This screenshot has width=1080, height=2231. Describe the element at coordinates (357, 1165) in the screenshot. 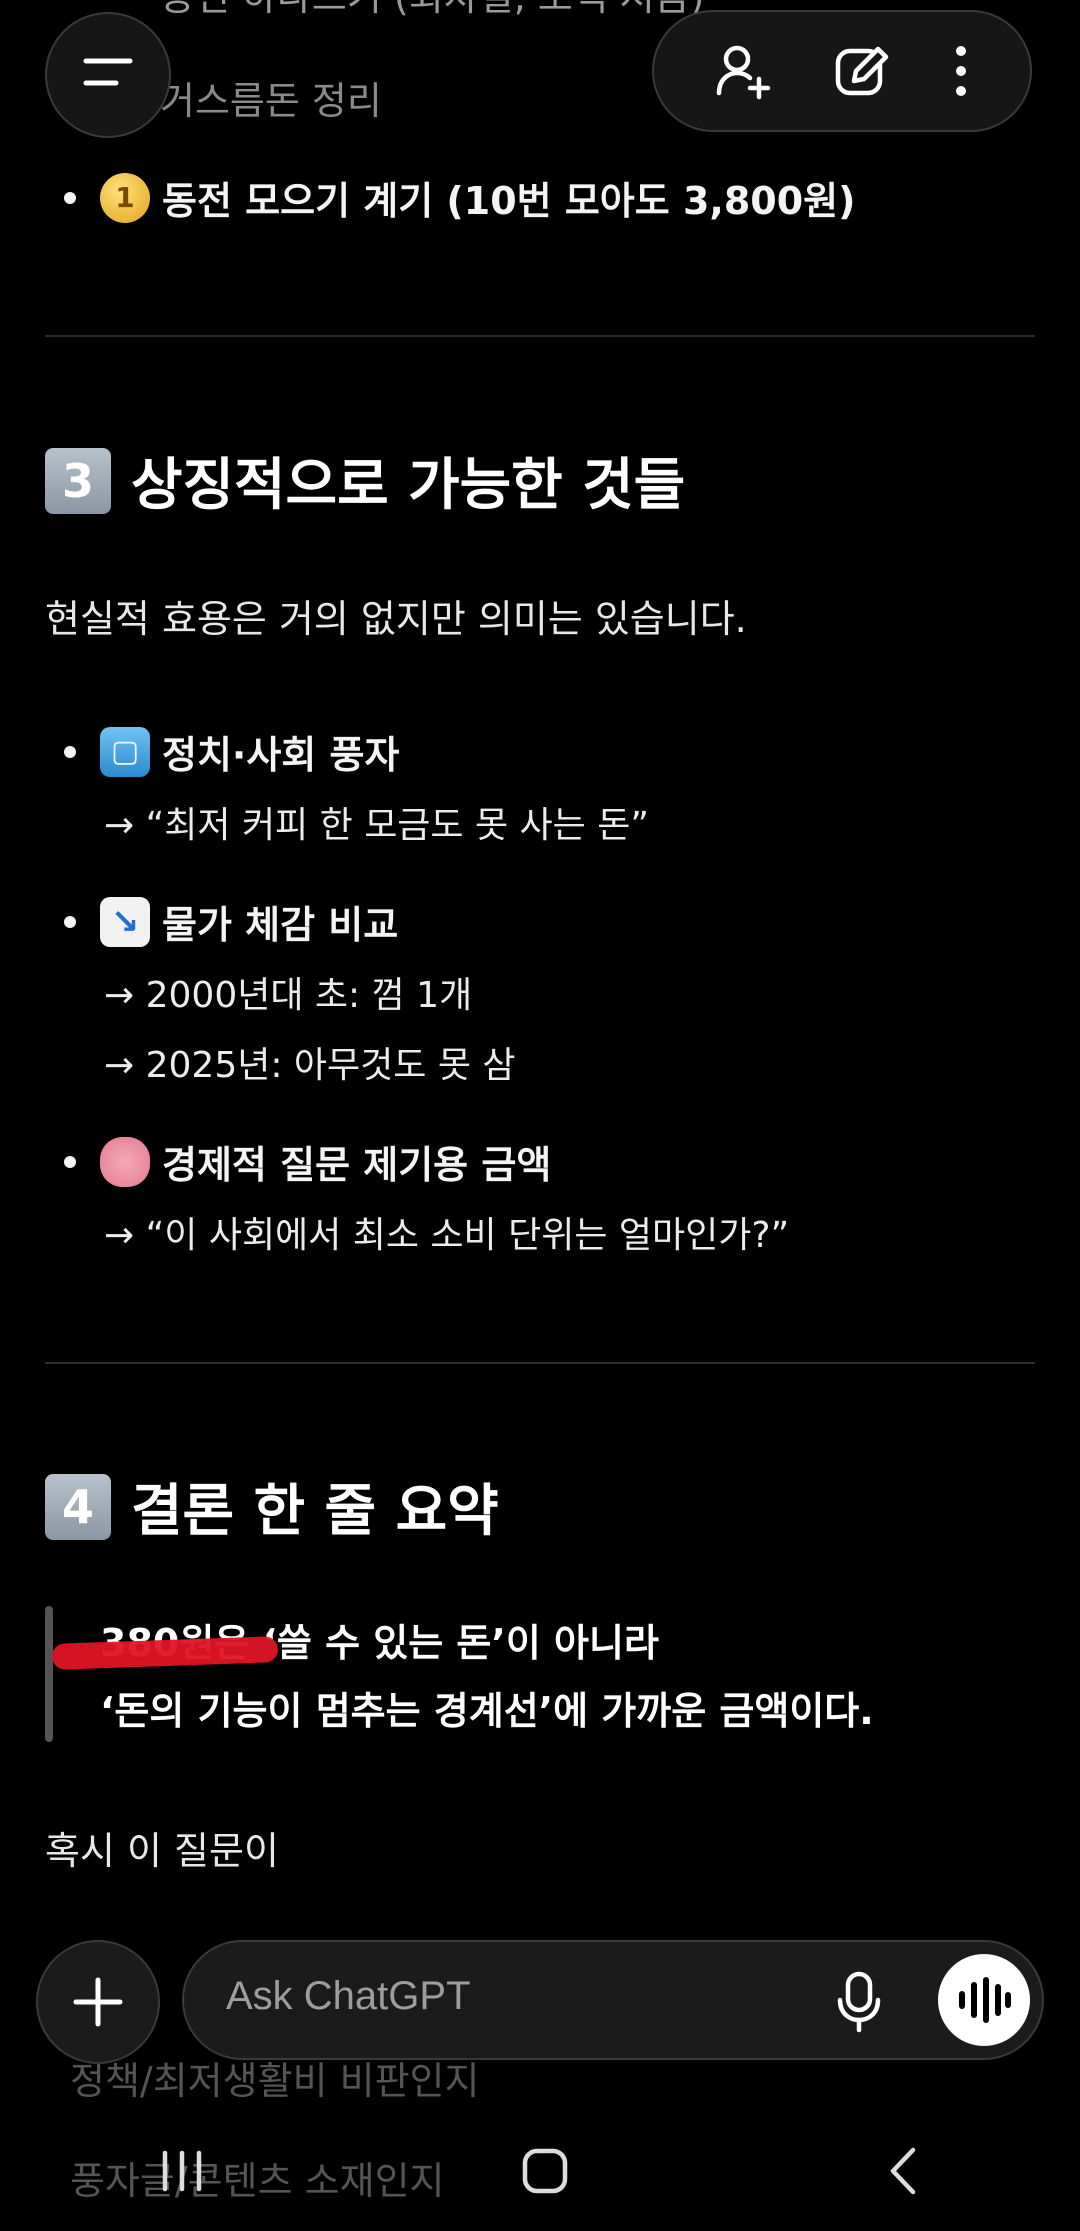

I see `list-item-title: 경제적 질문 제기용 금액` at that location.